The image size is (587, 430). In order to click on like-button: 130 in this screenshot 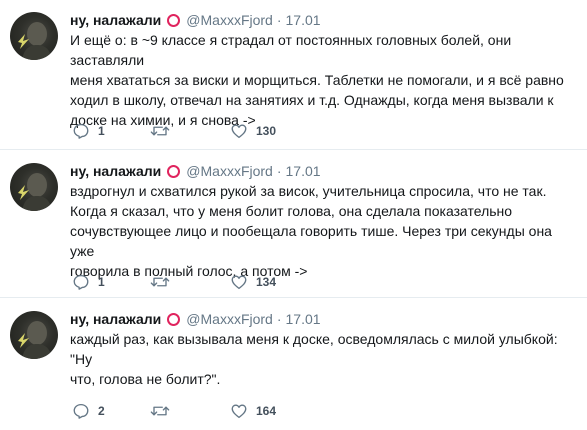, I will do `click(270, 131)`.